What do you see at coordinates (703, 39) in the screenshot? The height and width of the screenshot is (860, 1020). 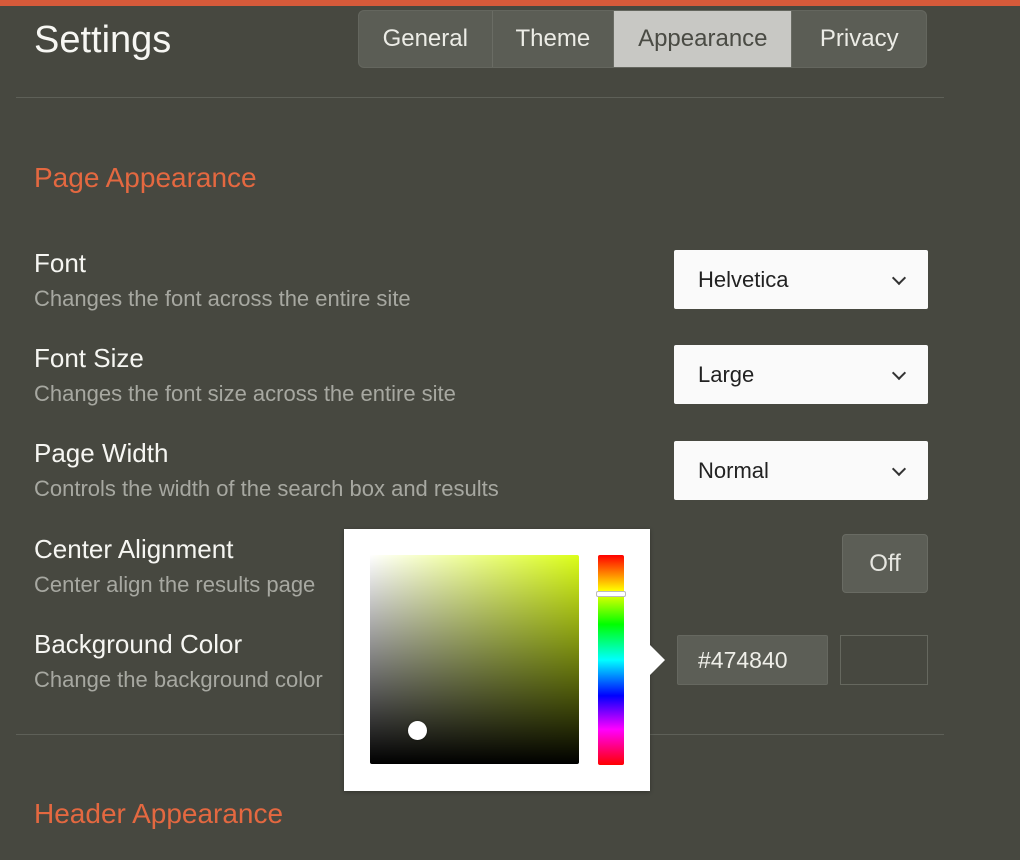 I see `tab-appearance: Appearance` at bounding box center [703, 39].